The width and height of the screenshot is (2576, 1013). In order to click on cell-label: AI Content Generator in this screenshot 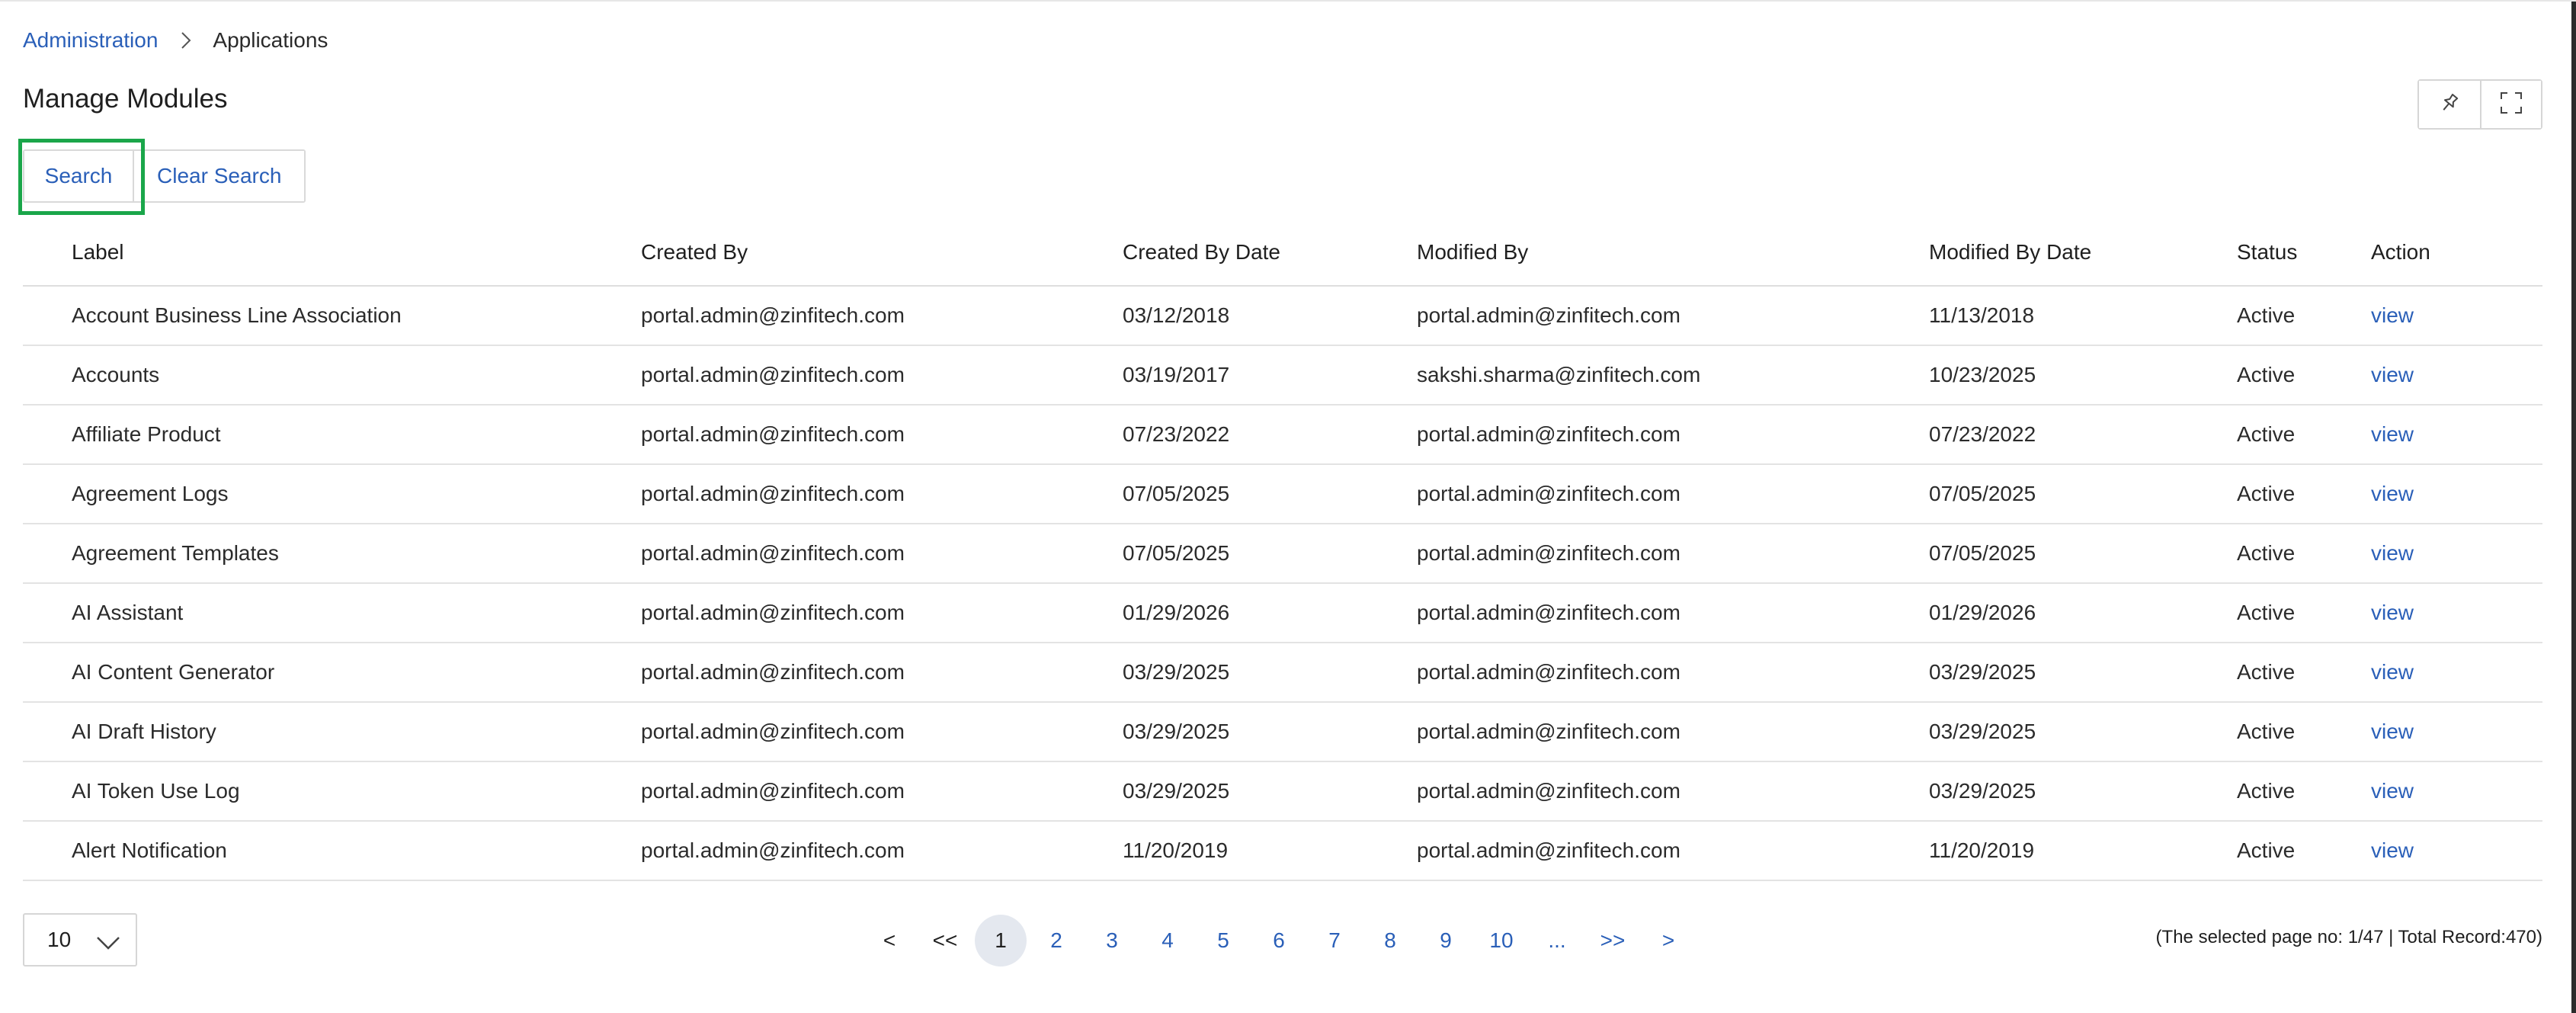, I will do `click(332, 673)`.